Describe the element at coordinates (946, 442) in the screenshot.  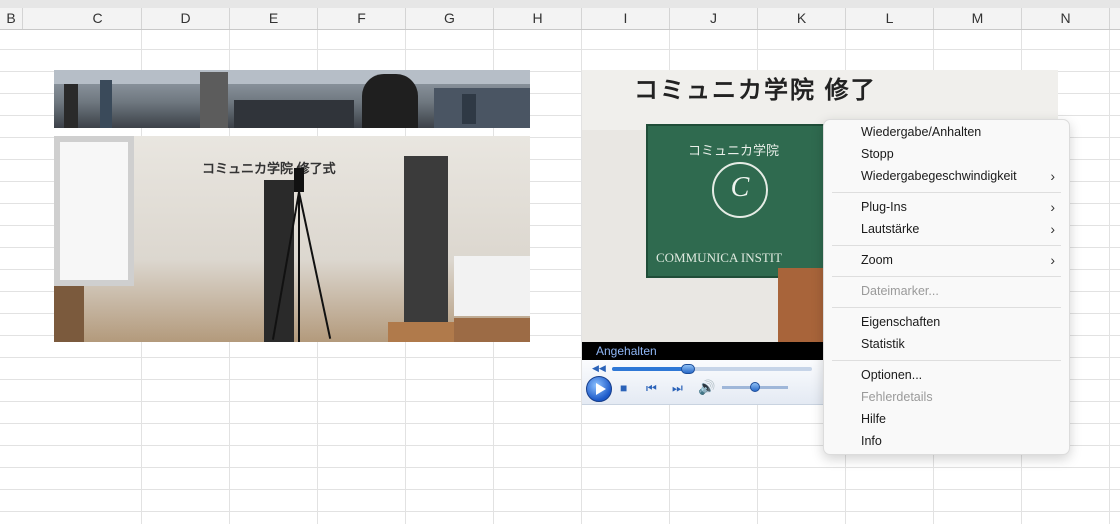
I see `menu-item-info: Info` at that location.